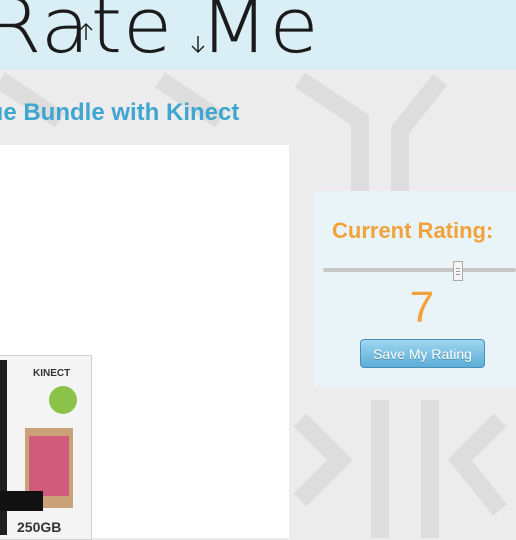  I want to click on rating-slider-handle, so click(458, 271).